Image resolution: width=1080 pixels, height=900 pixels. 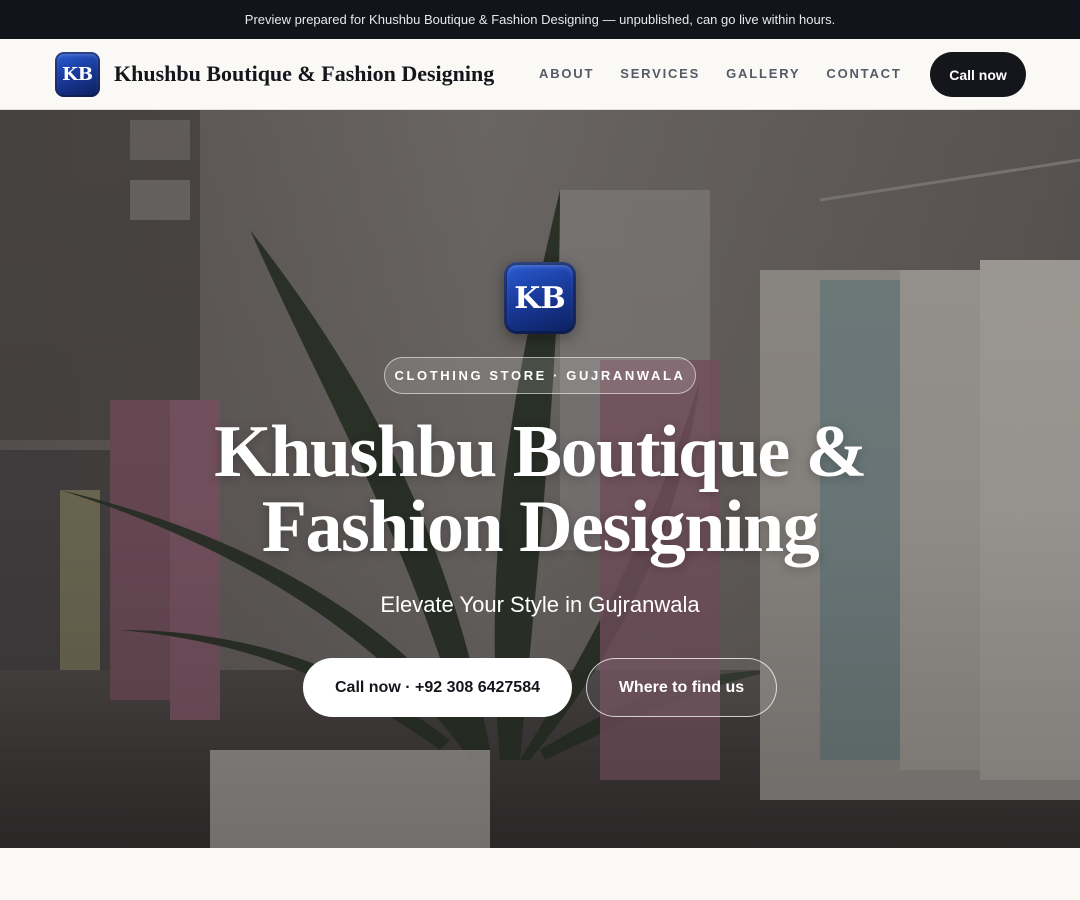 What do you see at coordinates (863, 73) in the screenshot?
I see `nav-link-contact: CONTACT` at bounding box center [863, 73].